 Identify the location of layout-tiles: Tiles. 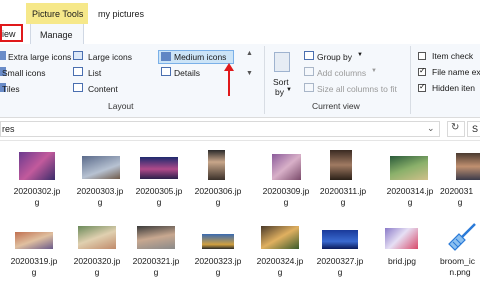
(11, 89).